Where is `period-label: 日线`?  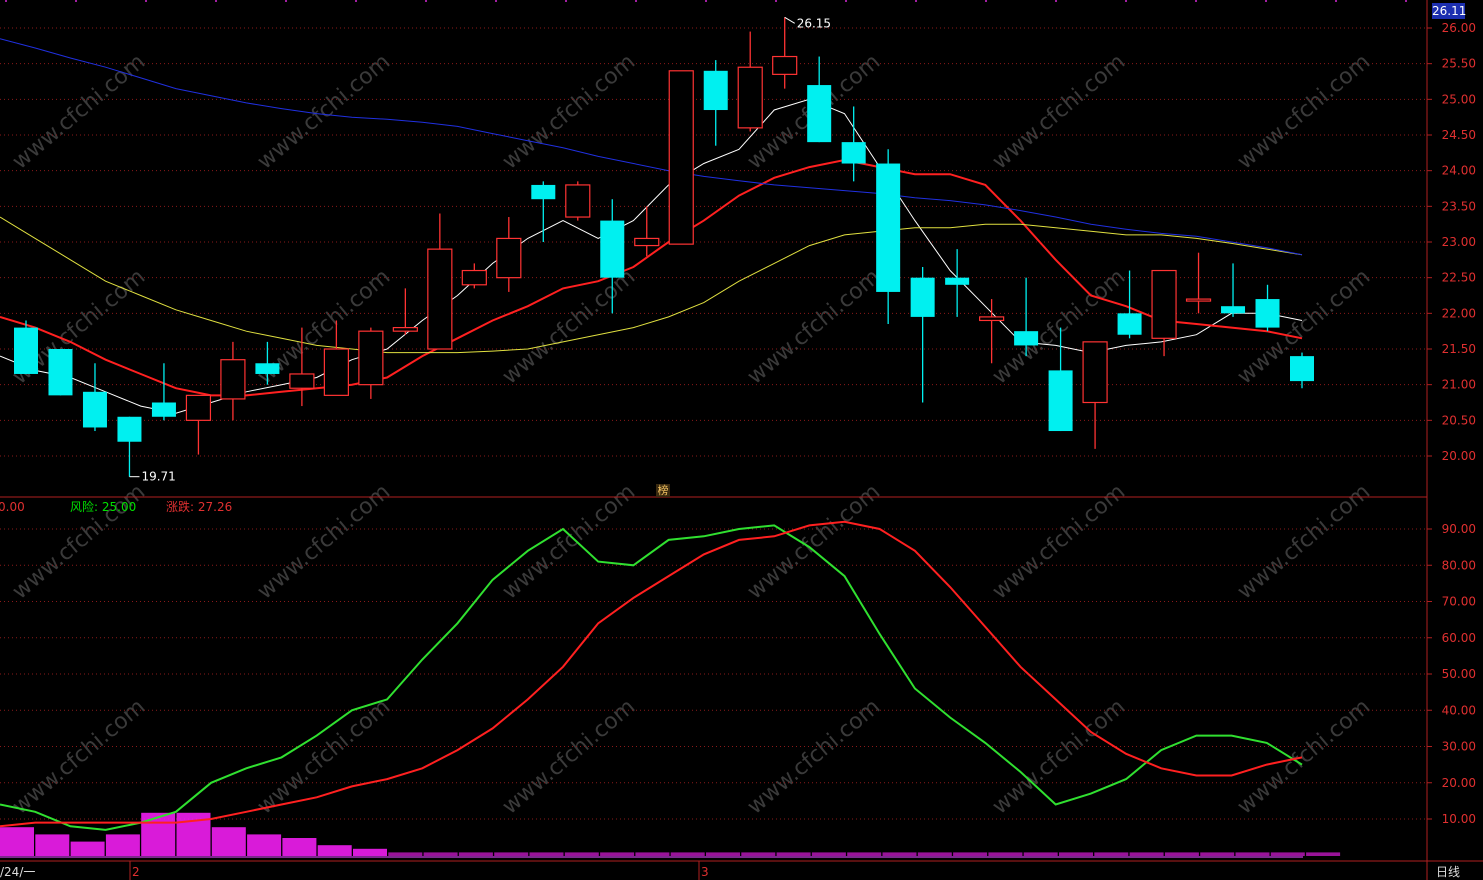 period-label: 日线 is located at coordinates (1448, 871).